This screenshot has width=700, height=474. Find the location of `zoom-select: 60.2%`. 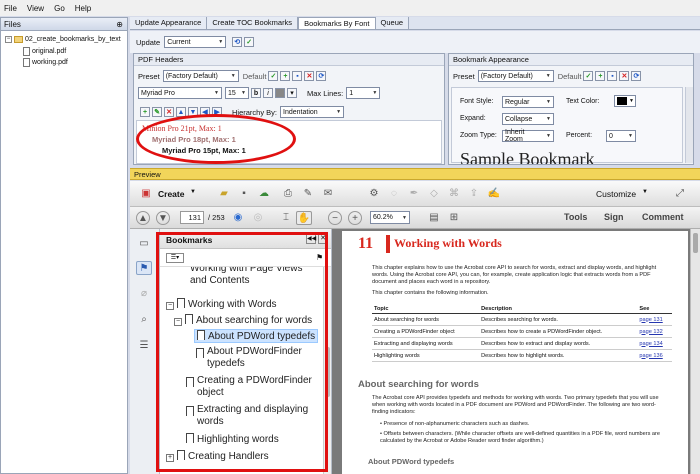

zoom-select: 60.2% is located at coordinates (390, 217).